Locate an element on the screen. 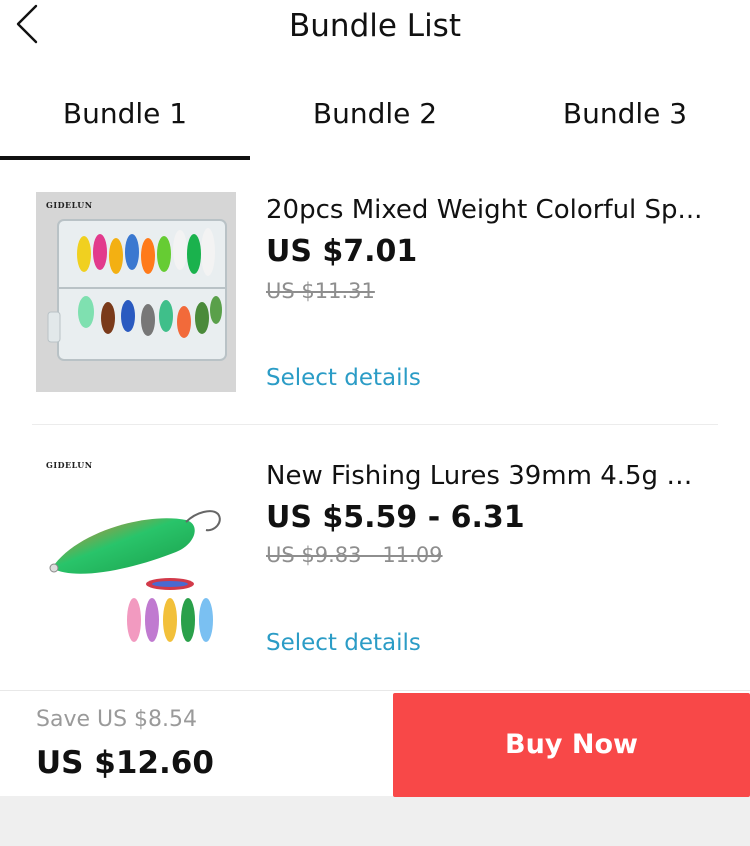 This screenshot has width=750, height=846. savings-text: Save US $8.54 is located at coordinates (117, 719).